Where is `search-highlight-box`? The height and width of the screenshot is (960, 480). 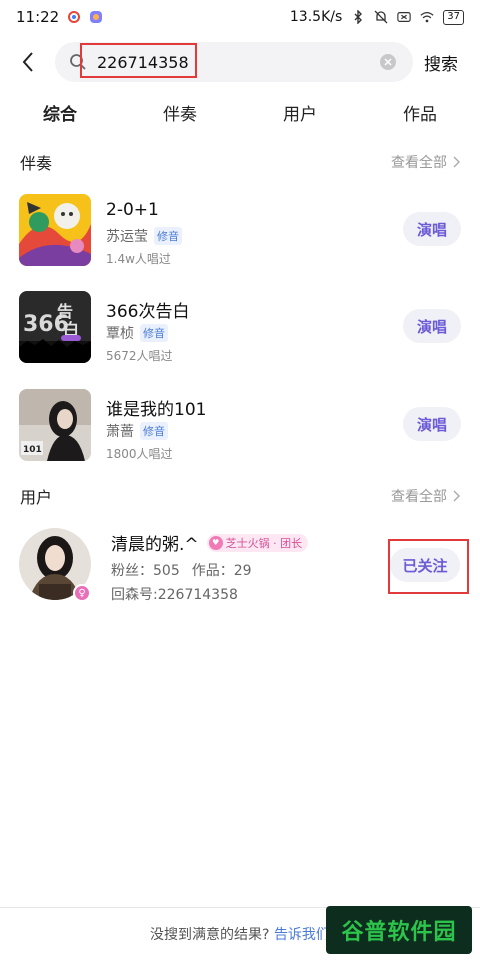 search-highlight-box is located at coordinates (138, 60).